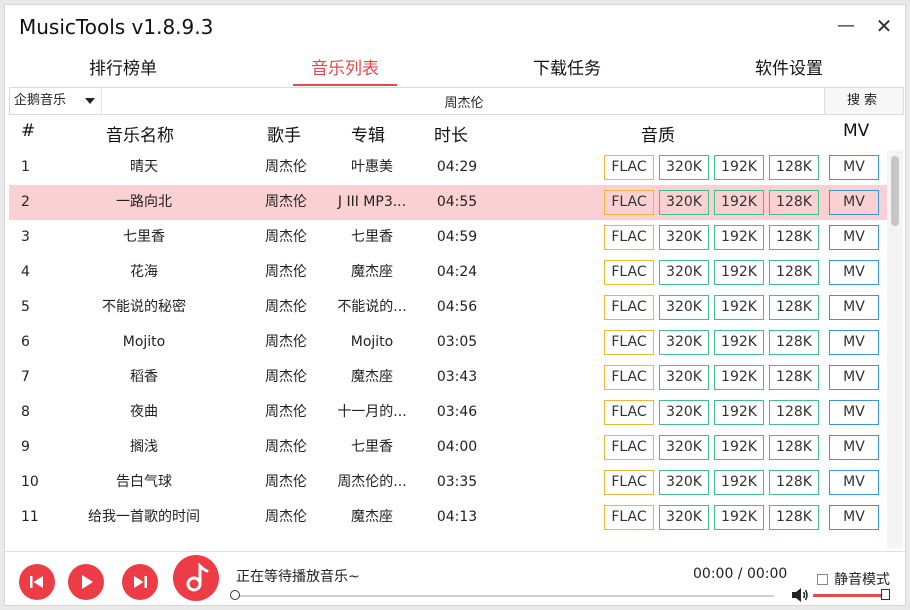 Image resolution: width=910 pixels, height=610 pixels. Describe the element at coordinates (457, 202) in the screenshot. I see `song-duration: 04:55` at that location.